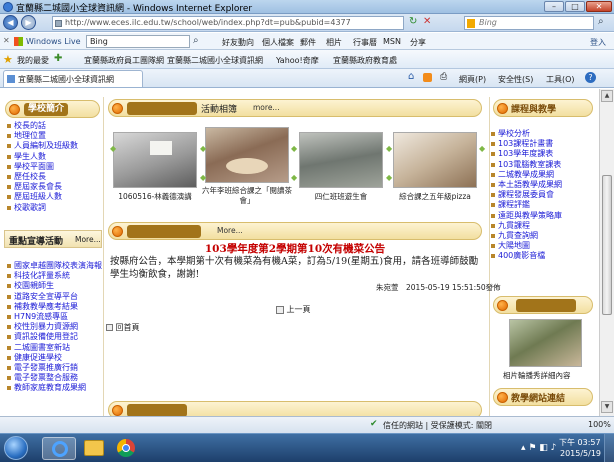 The image size is (614, 462). What do you see at coordinates (73, 78) in the screenshot?
I see `tab-active: 宜蘭縣二城國小全球資訊網` at bounding box center [73, 78].